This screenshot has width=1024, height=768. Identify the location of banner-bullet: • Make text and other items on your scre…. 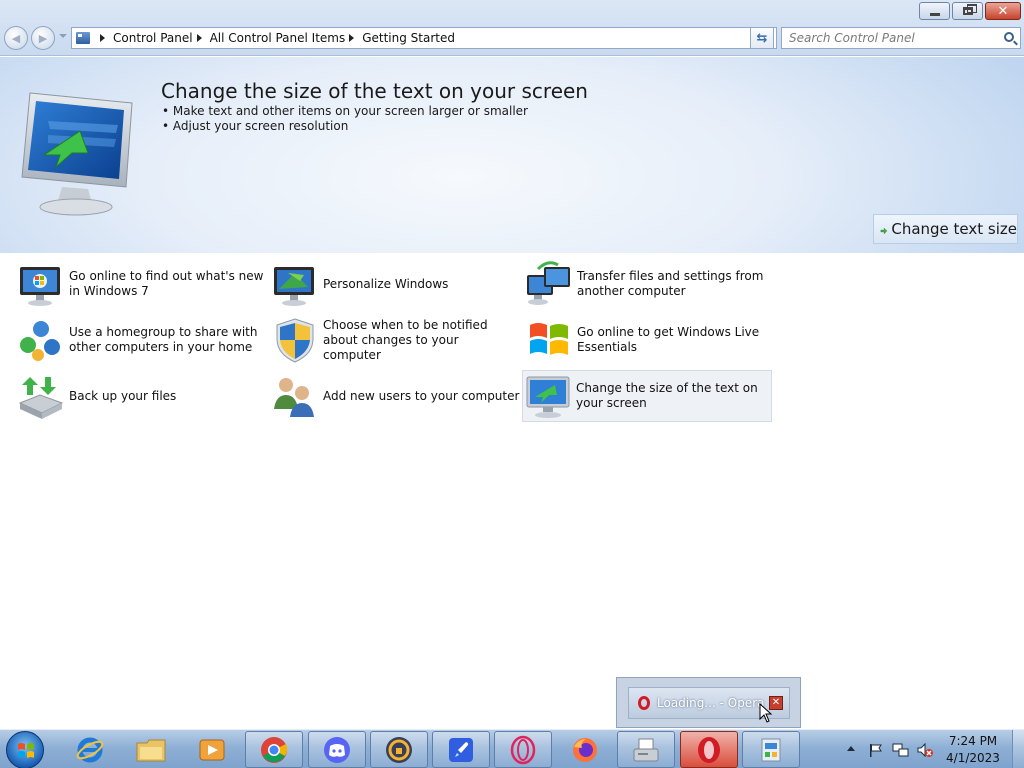
(345, 111).